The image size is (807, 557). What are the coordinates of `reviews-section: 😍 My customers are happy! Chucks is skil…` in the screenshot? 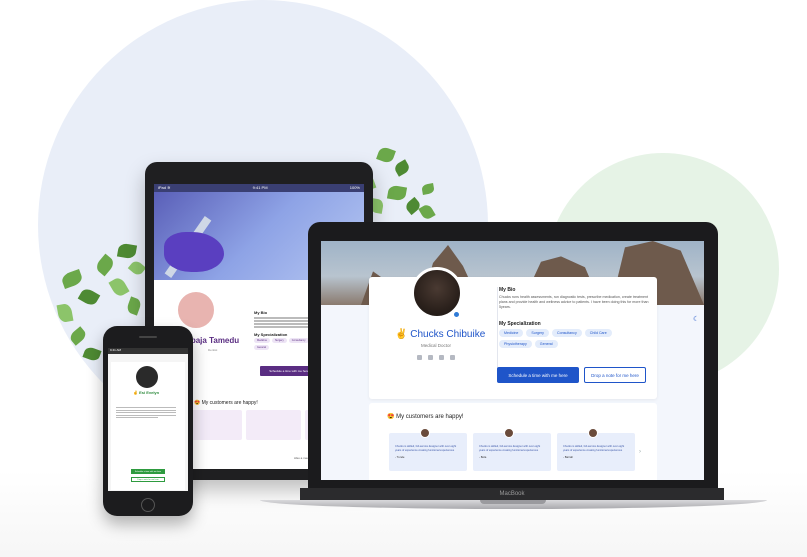 It's located at (513, 441).